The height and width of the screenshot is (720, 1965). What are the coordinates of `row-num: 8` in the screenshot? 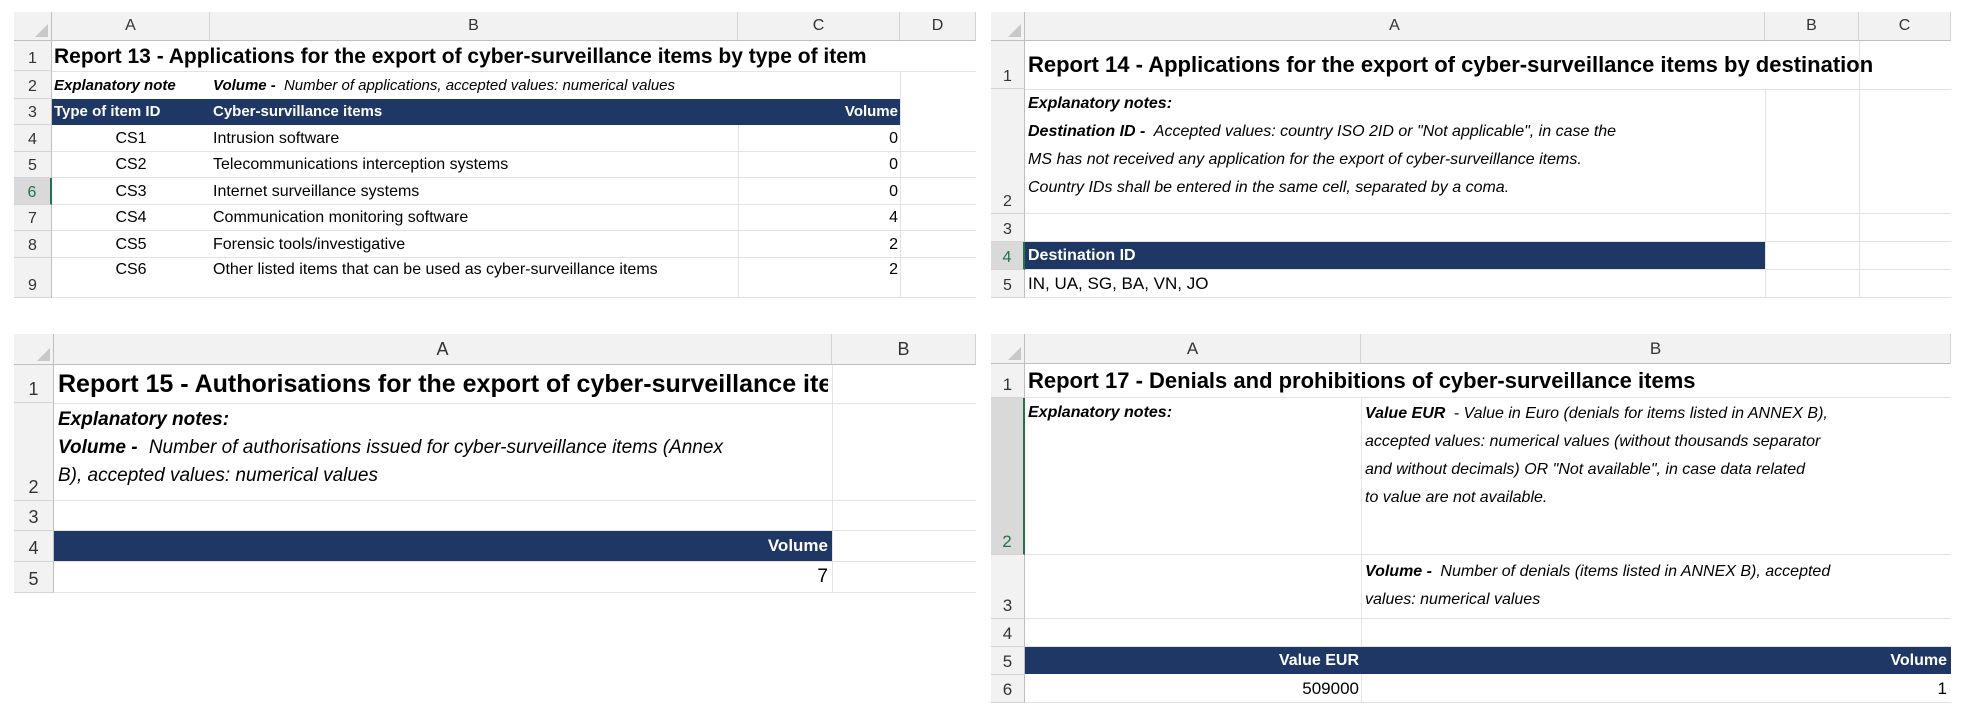 It's located at (32, 245).